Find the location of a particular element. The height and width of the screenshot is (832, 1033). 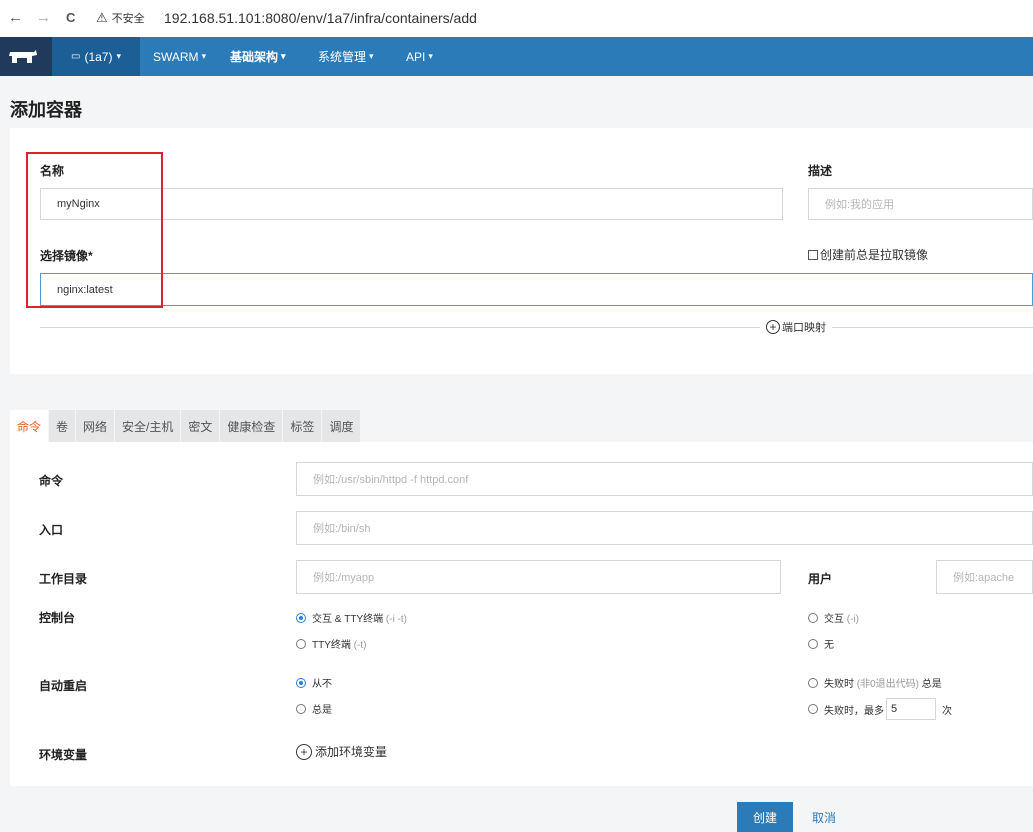

workdir-input: 例如:/myapp is located at coordinates (538, 577).